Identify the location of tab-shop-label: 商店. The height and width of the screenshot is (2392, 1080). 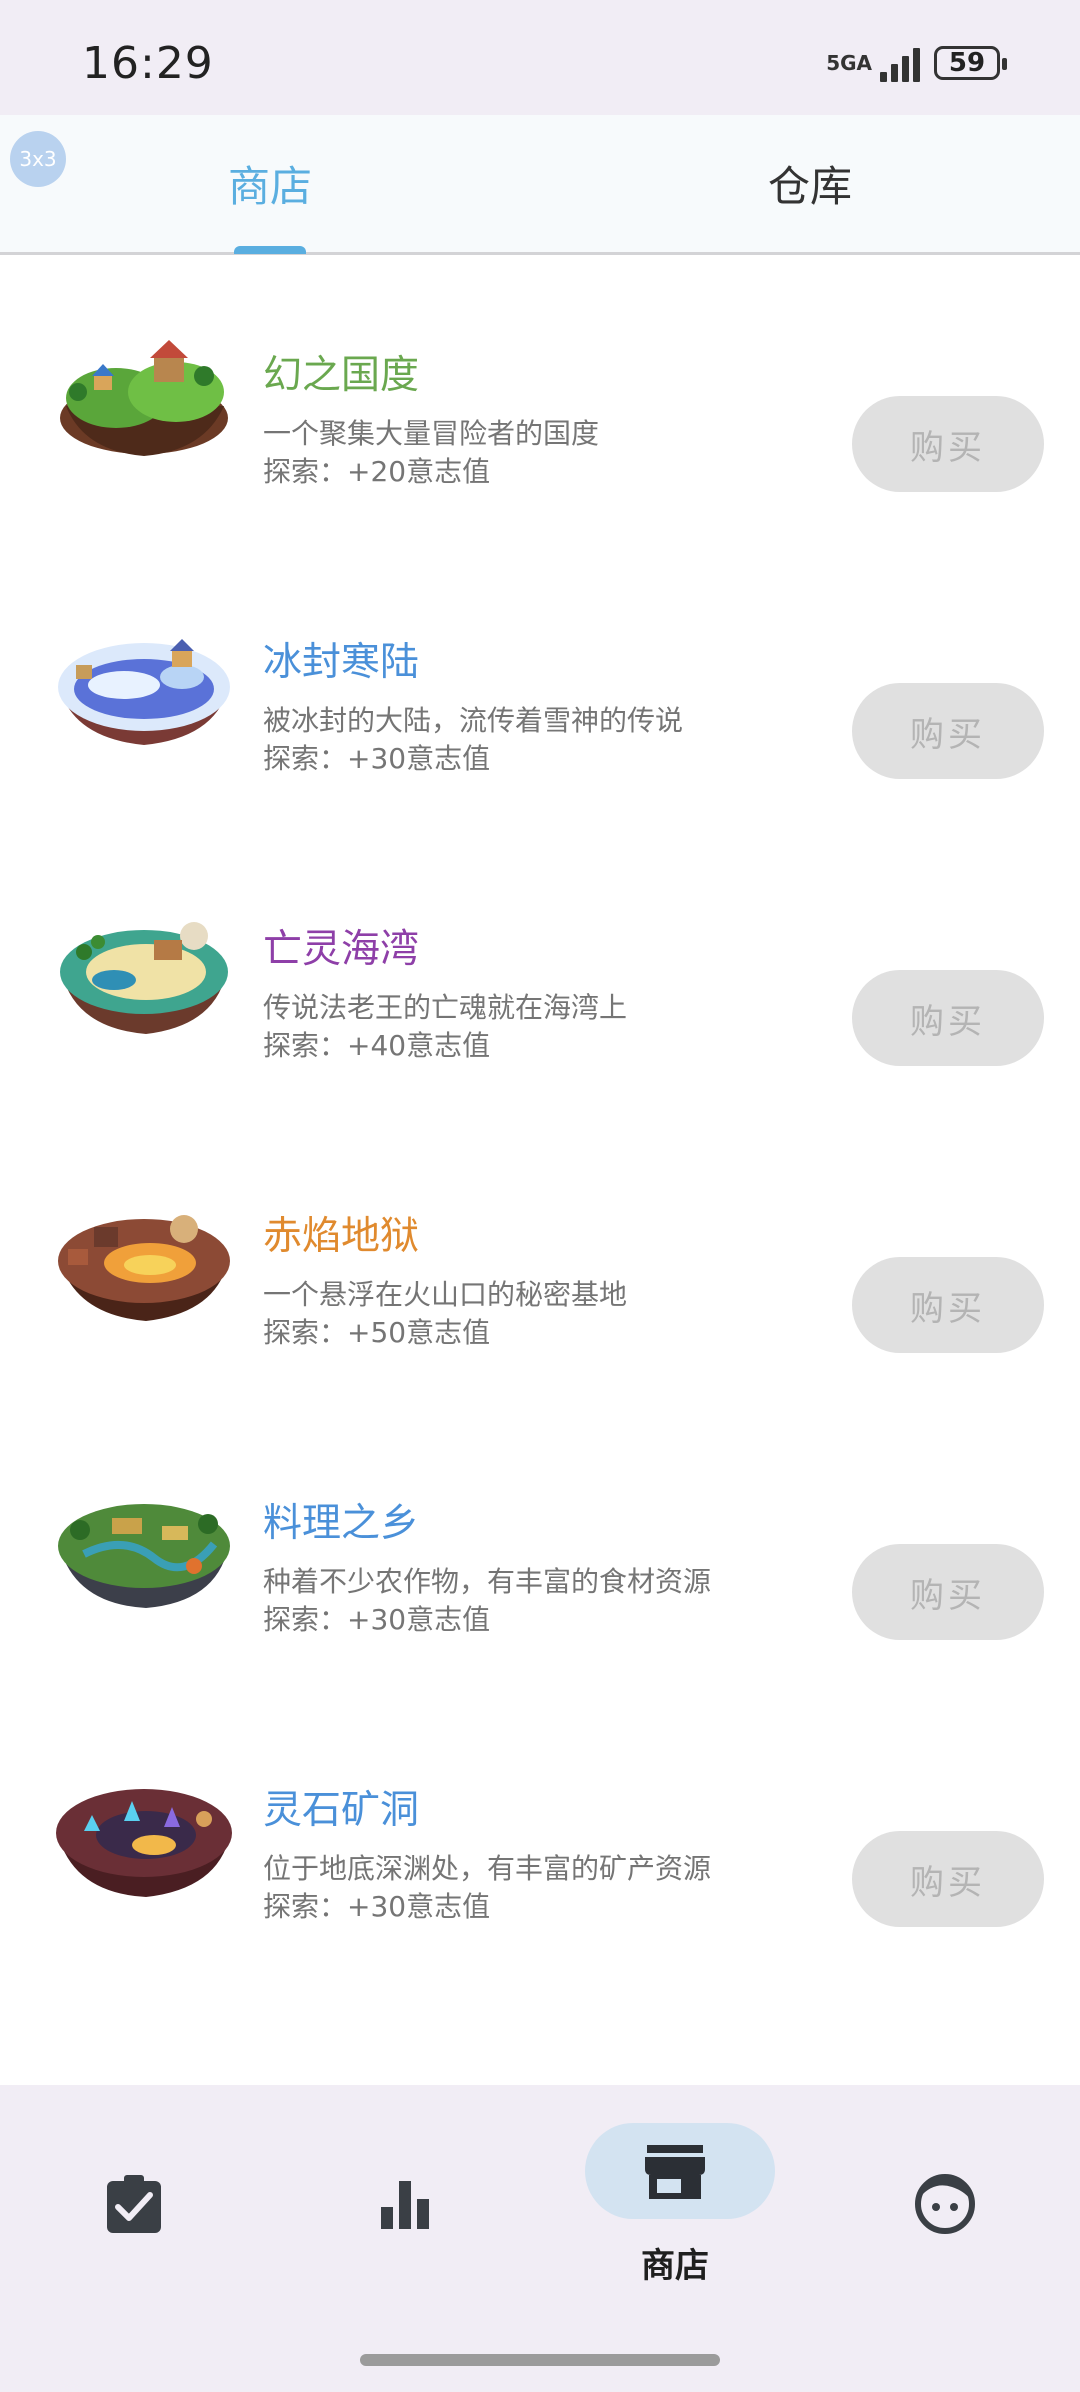
(269, 186).